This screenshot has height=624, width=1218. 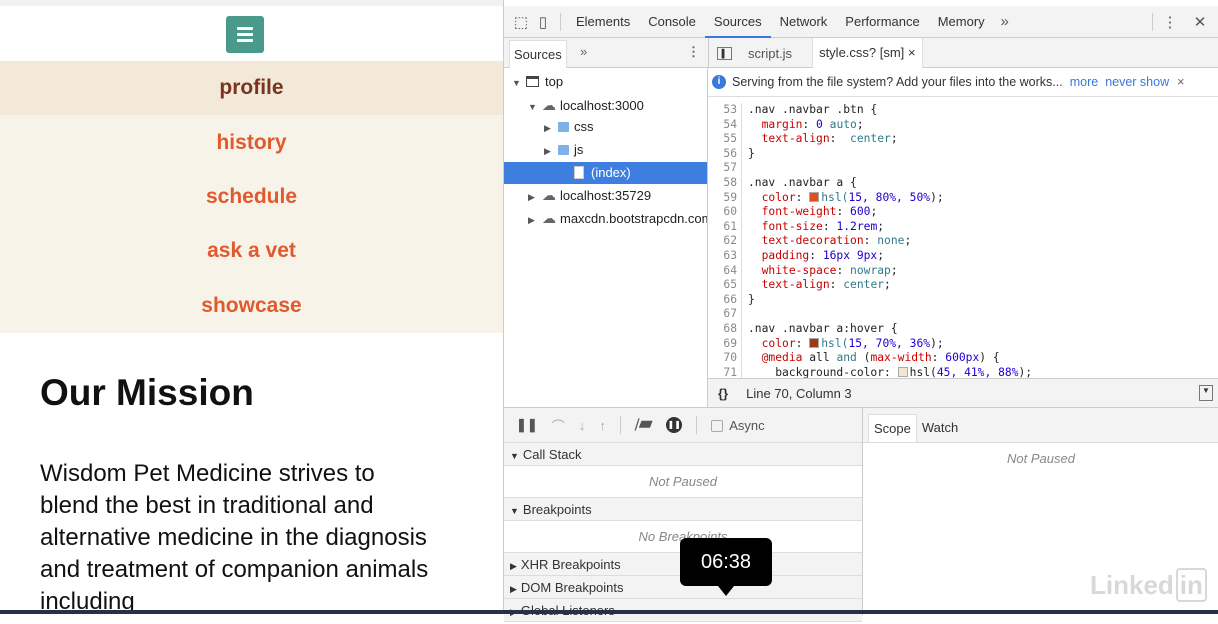 What do you see at coordinates (251, 88) in the screenshot?
I see `nav-link-profile: profile` at bounding box center [251, 88].